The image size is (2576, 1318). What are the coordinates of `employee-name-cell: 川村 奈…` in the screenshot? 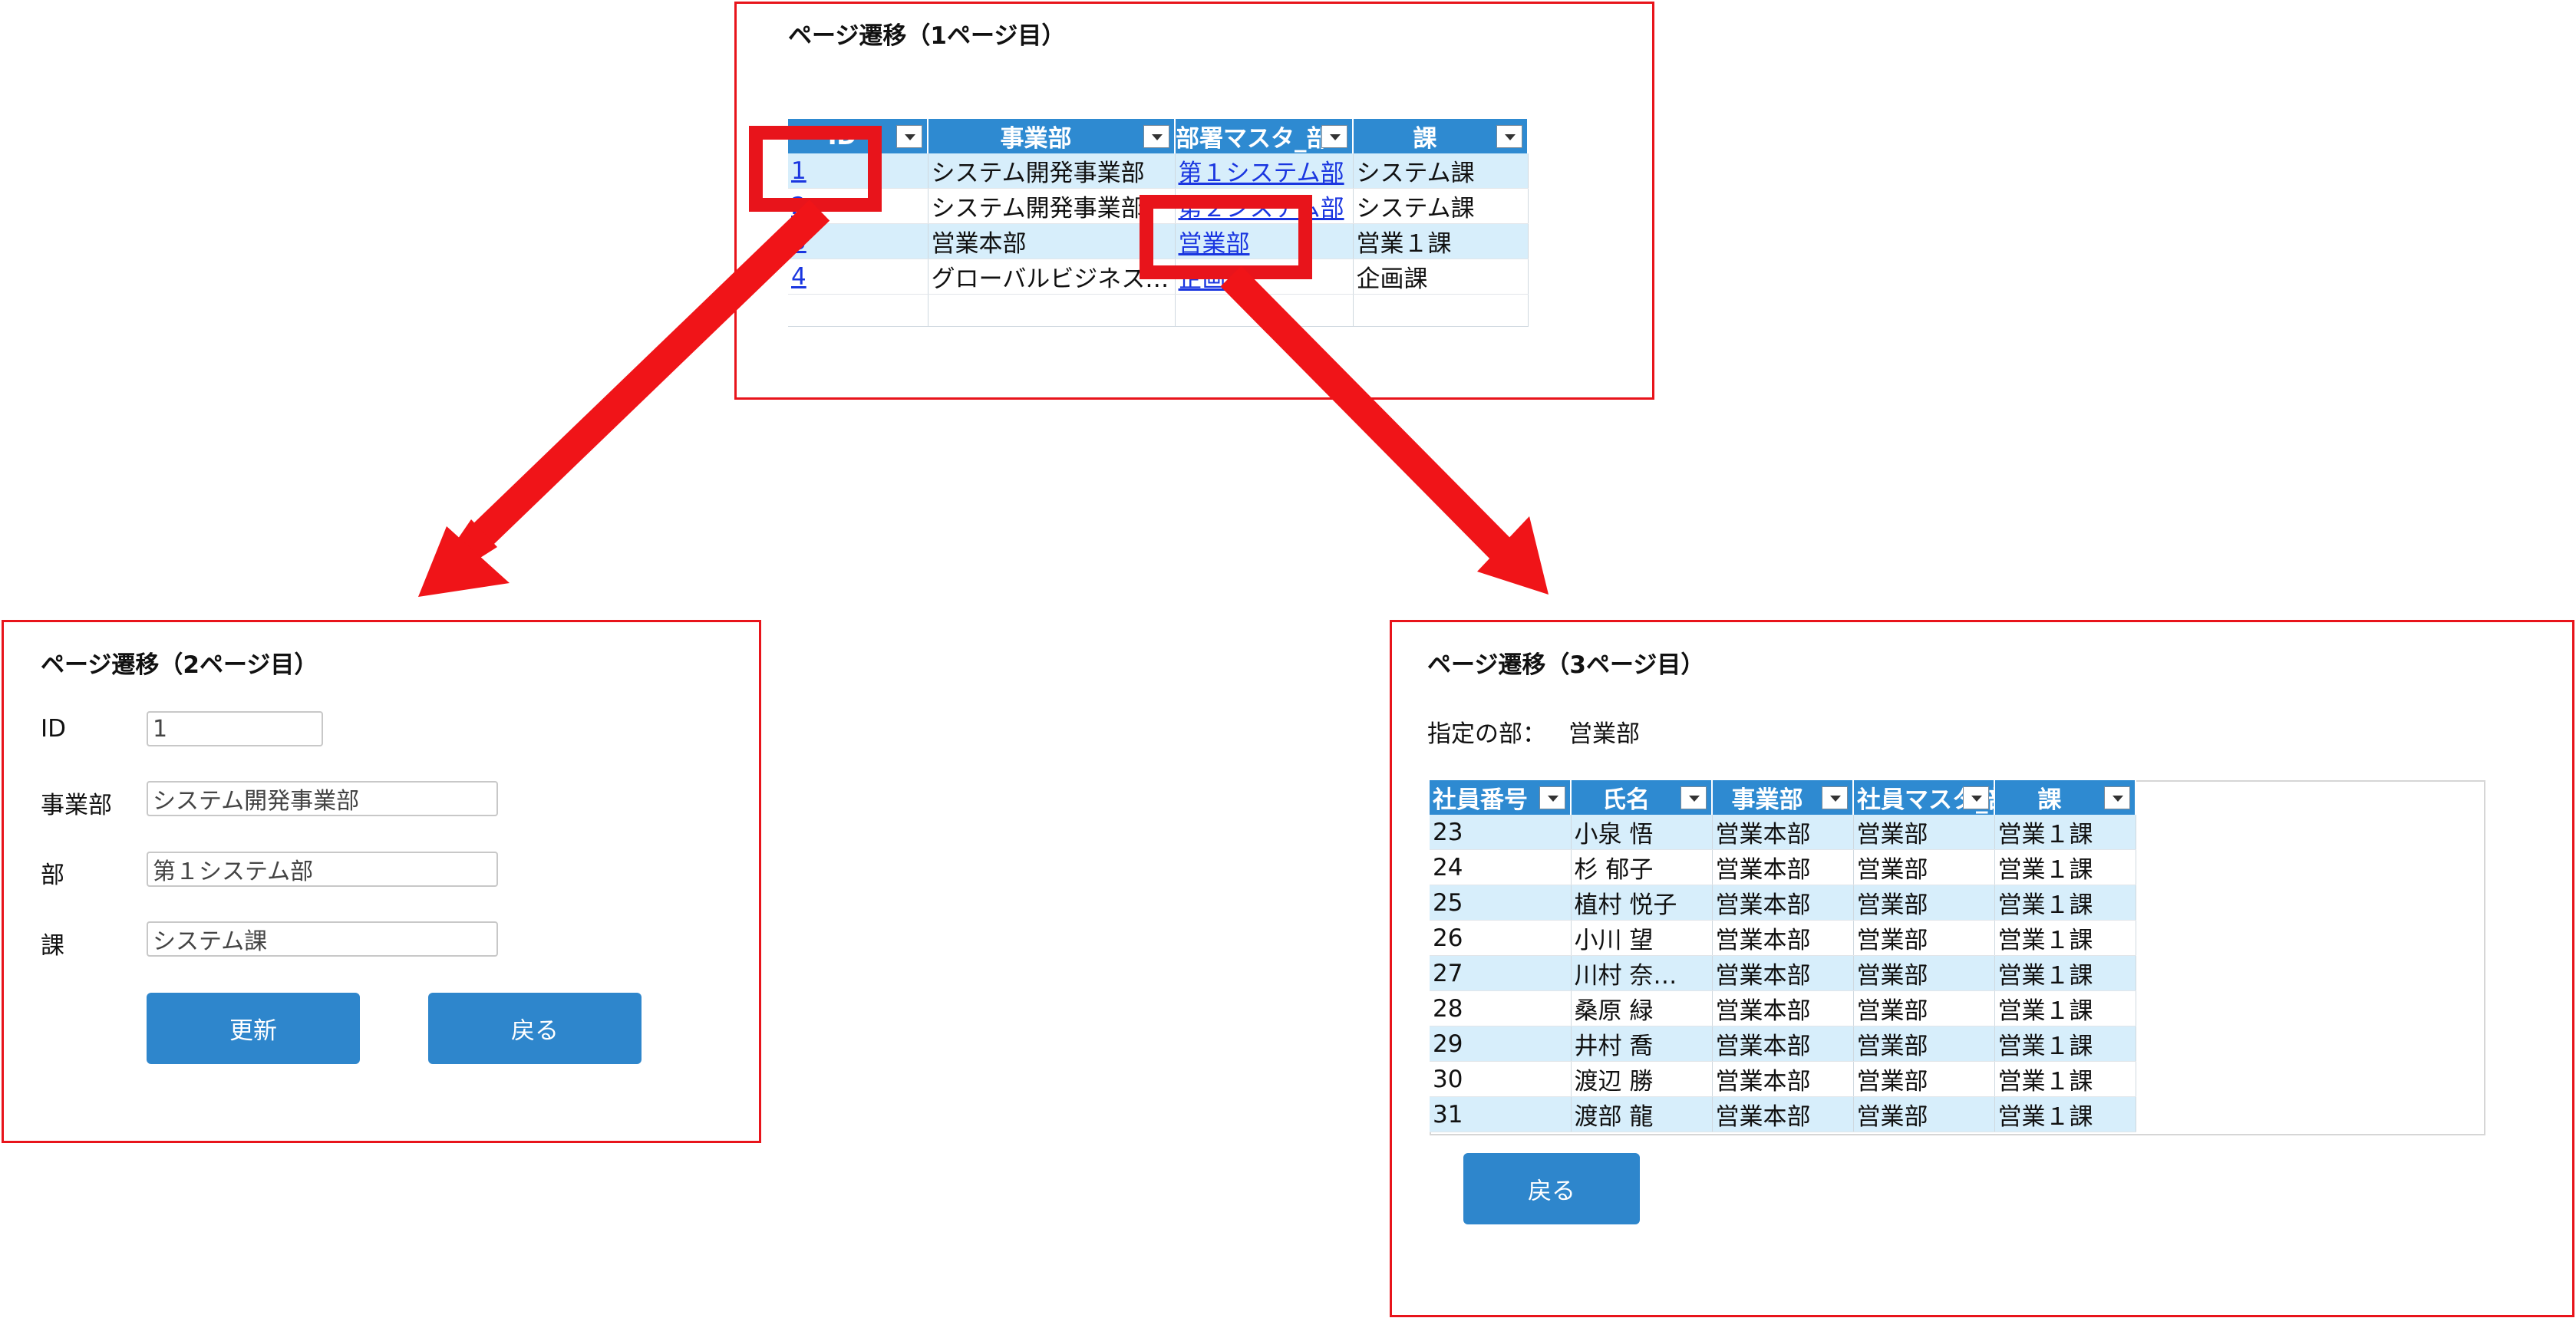 It's located at (1642, 974).